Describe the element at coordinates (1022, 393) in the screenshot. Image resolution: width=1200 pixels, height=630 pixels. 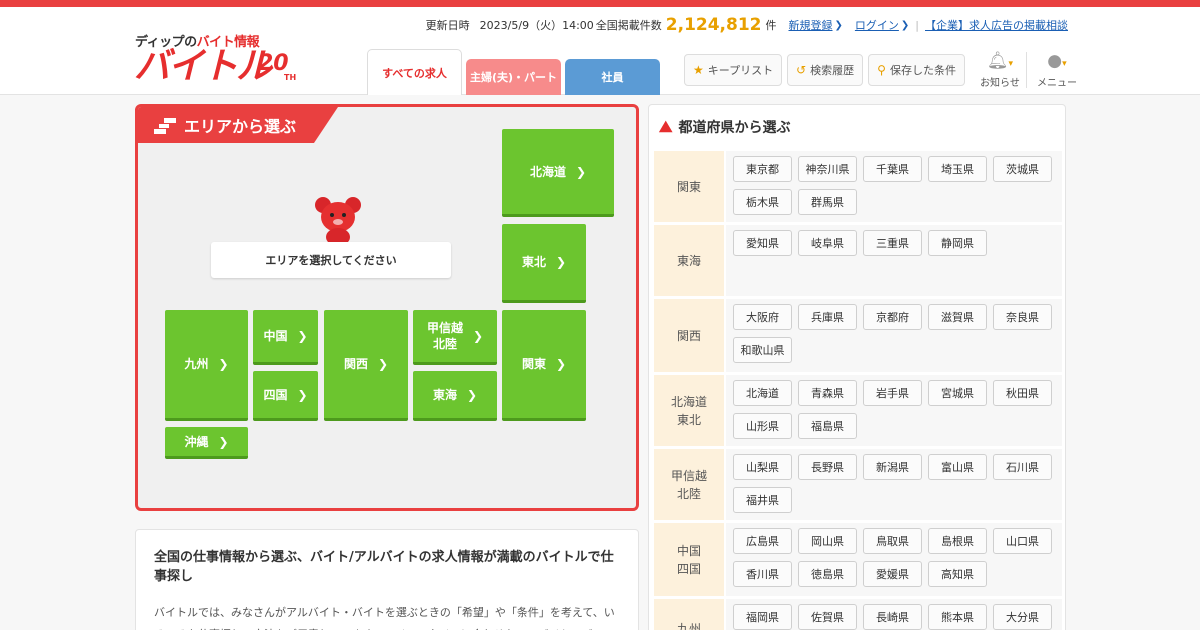
I see `prefecture-button: 秋田県` at that location.